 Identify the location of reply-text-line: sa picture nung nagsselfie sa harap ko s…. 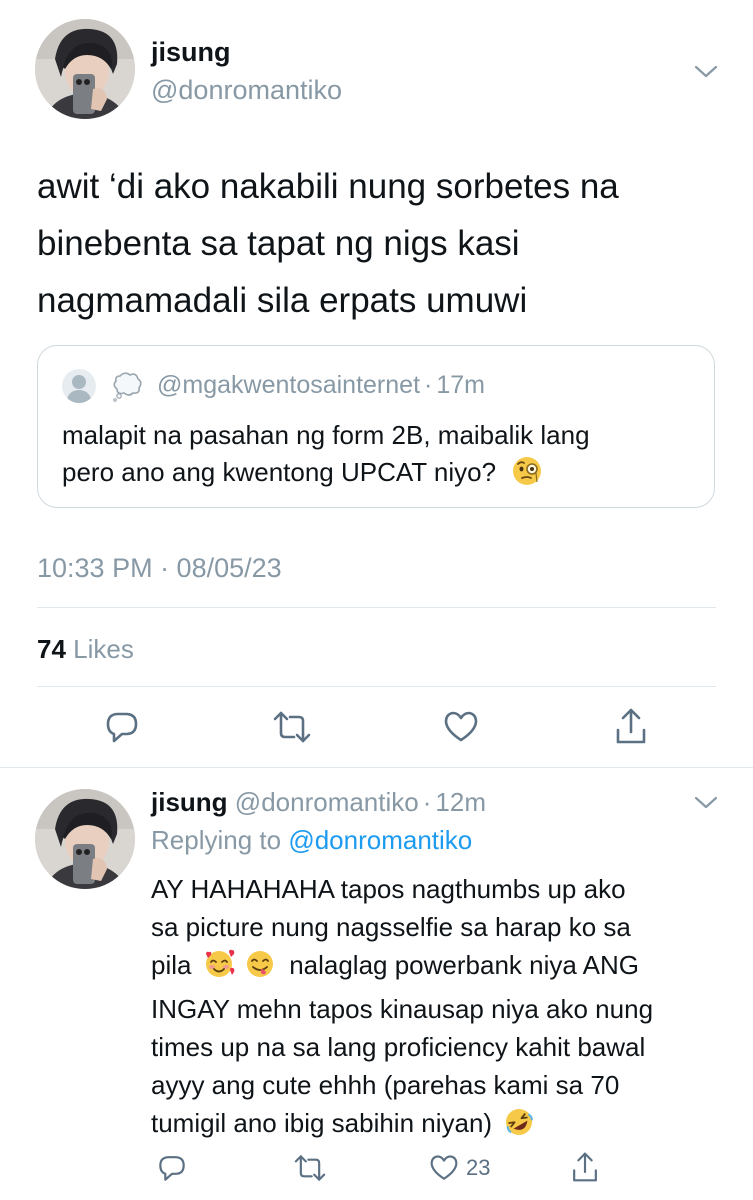
(391, 927).